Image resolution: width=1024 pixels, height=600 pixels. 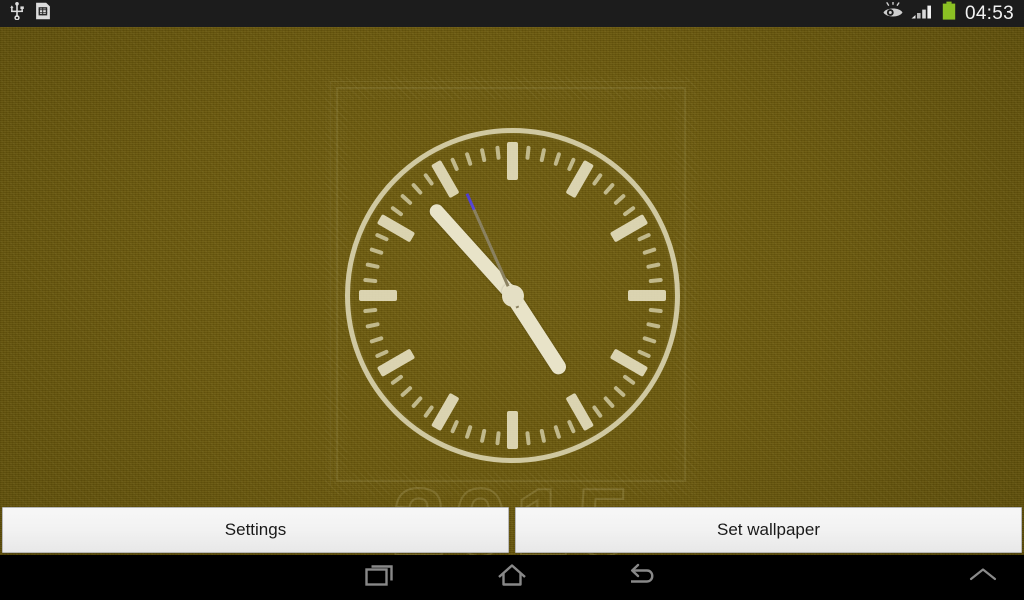 What do you see at coordinates (255, 530) in the screenshot?
I see `settings-button: Settings` at bounding box center [255, 530].